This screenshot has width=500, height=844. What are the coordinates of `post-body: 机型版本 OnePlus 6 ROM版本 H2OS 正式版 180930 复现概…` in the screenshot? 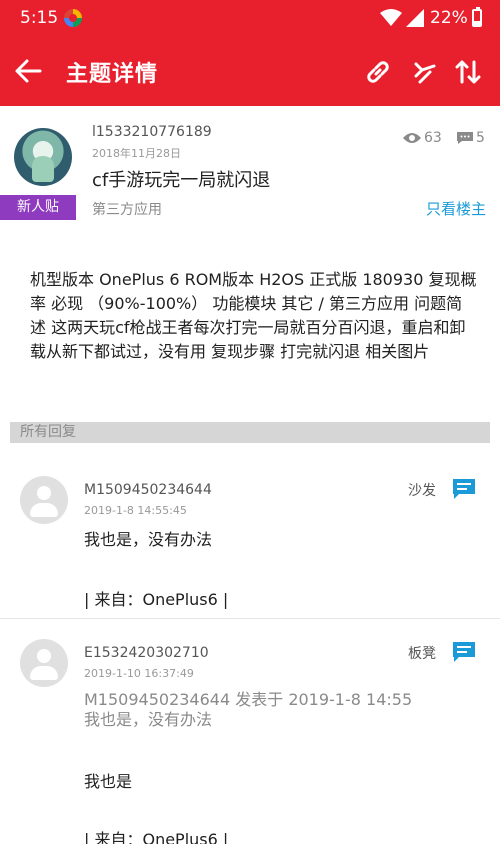 It's located at (253, 315).